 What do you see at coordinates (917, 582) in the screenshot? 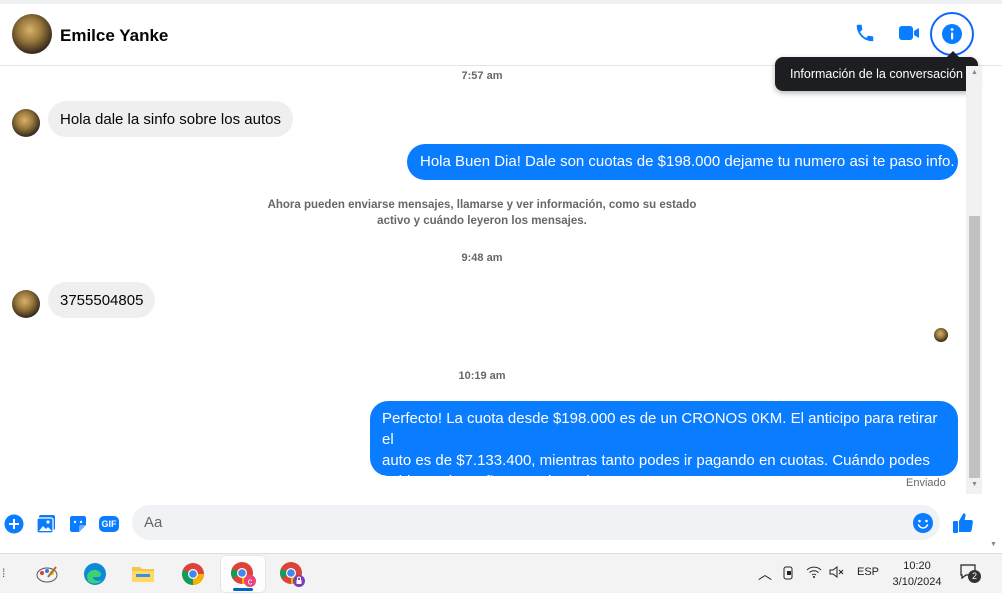
I see `clock-date: 3/10/2024` at bounding box center [917, 582].